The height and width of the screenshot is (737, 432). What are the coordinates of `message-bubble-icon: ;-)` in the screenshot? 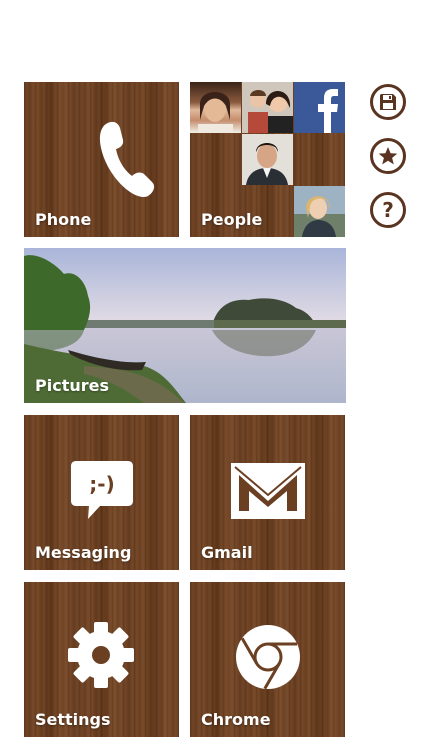 It's located at (102, 490).